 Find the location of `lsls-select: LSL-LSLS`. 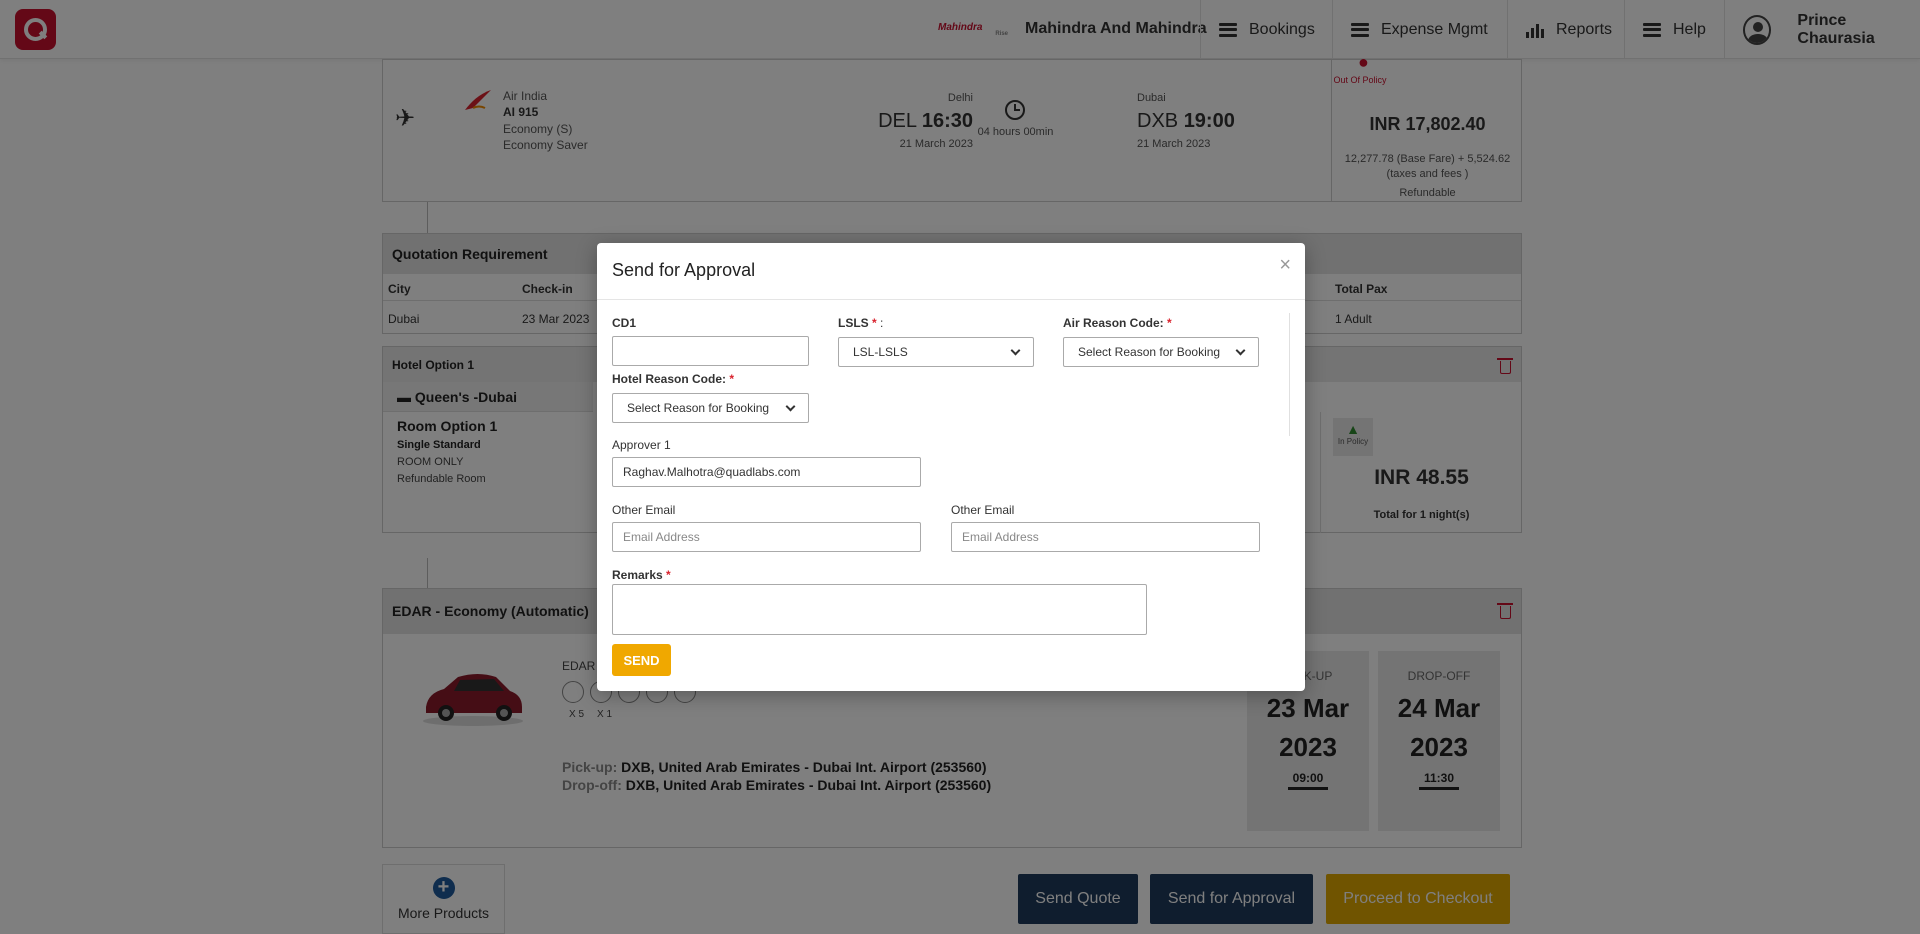

lsls-select: LSL-LSLS is located at coordinates (936, 352).